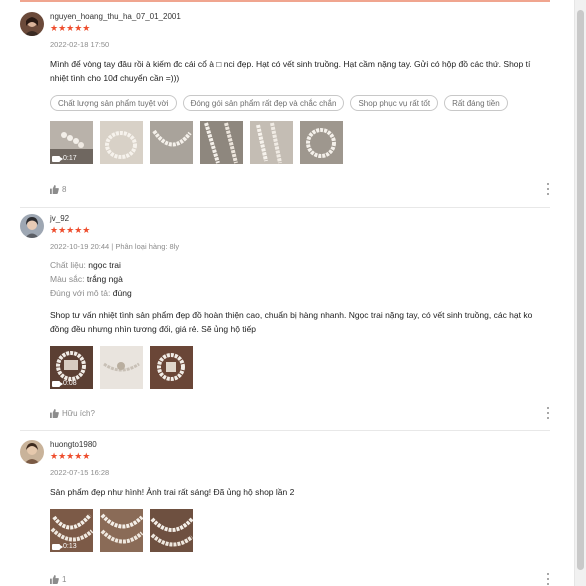 This screenshot has height=586, width=586. I want to click on review-tag: Đóng gói sản phẩm rất đẹp và chắc chắn, so click(263, 103).